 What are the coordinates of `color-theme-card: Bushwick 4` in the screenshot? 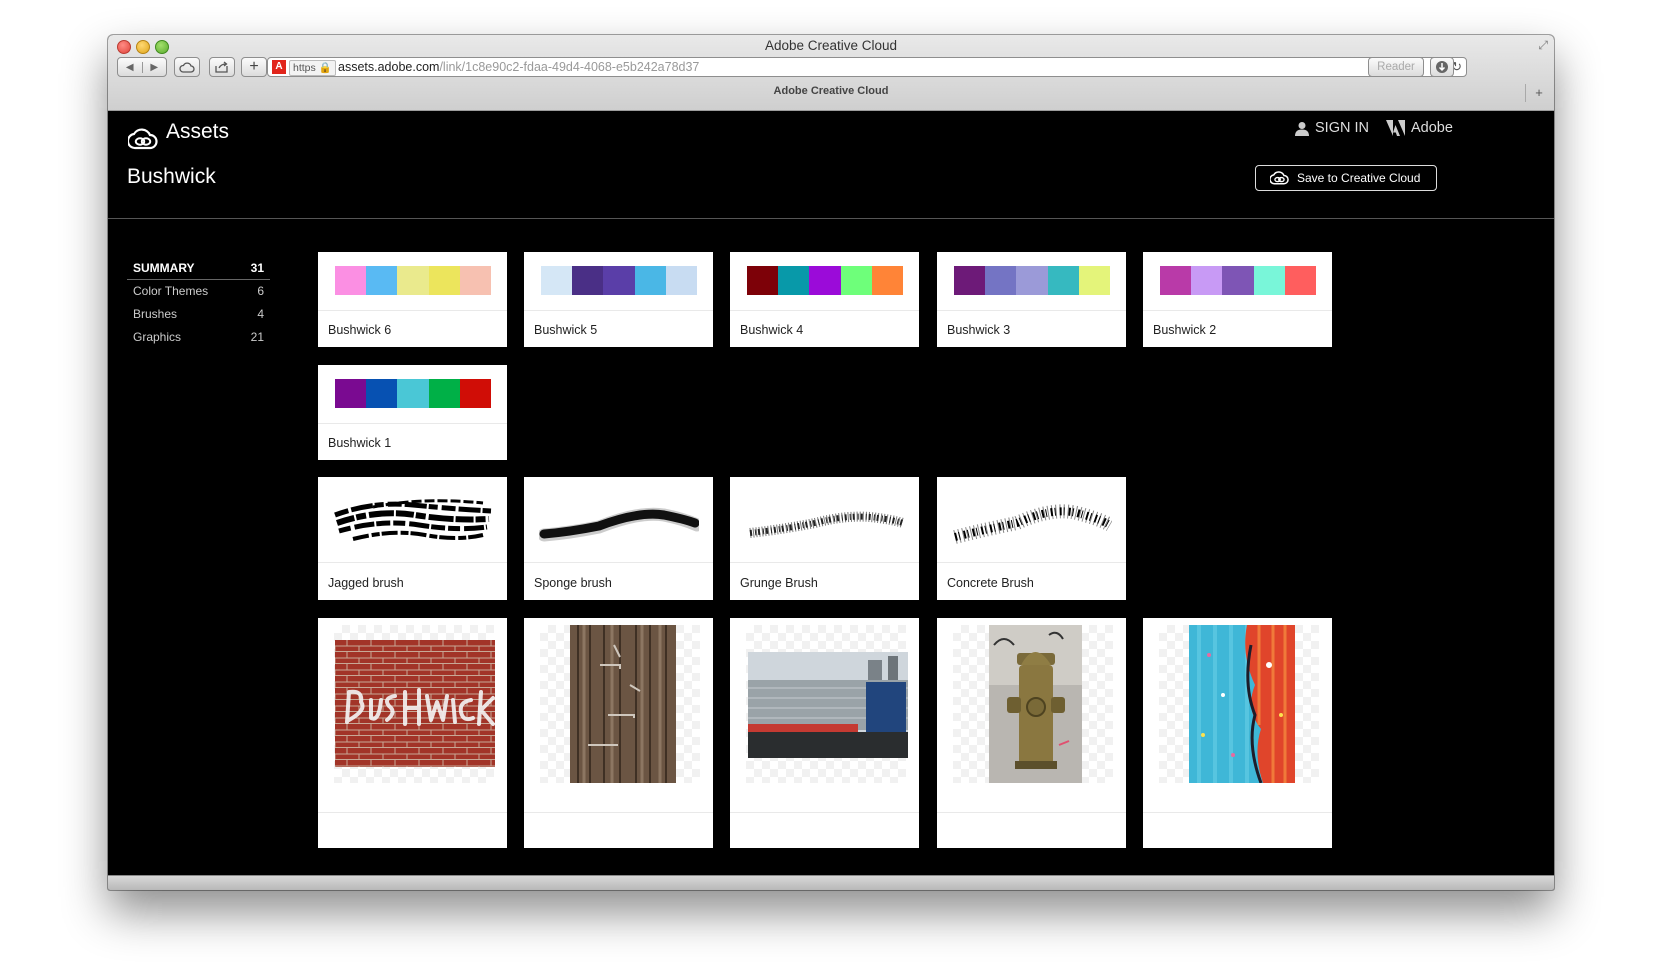 It's located at (824, 299).